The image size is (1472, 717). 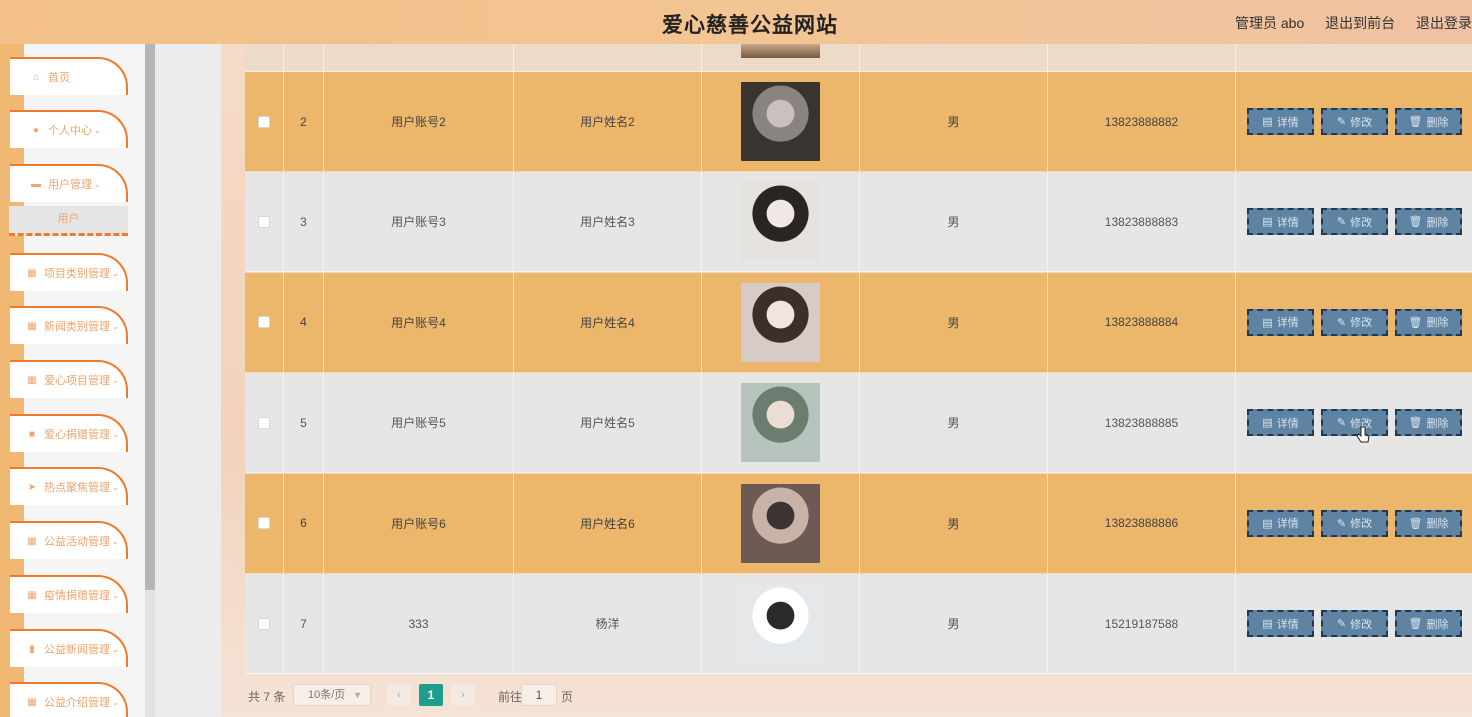 I want to click on logout-link: 退出登录, so click(x=1444, y=23).